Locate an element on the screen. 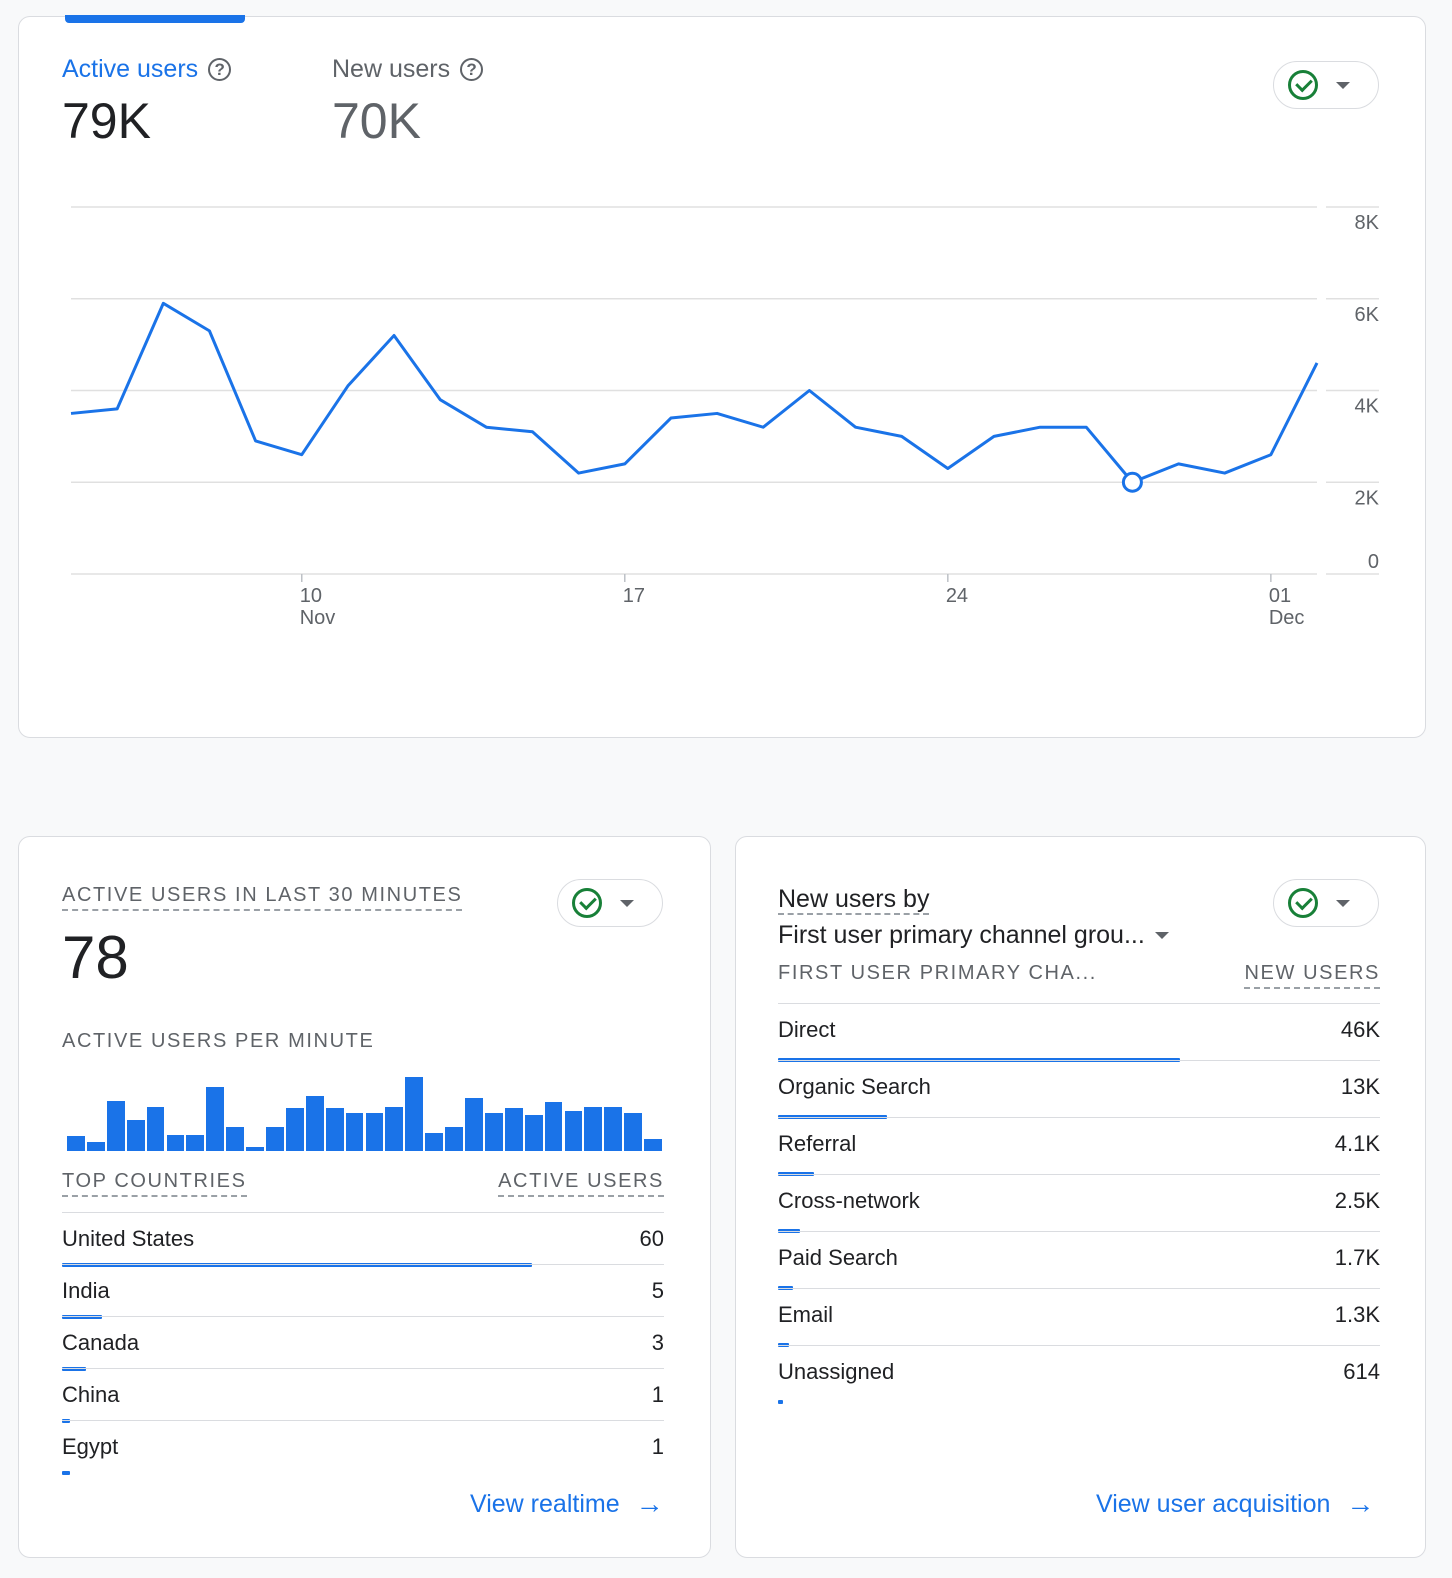  row-label: Paid Search is located at coordinates (838, 1257).